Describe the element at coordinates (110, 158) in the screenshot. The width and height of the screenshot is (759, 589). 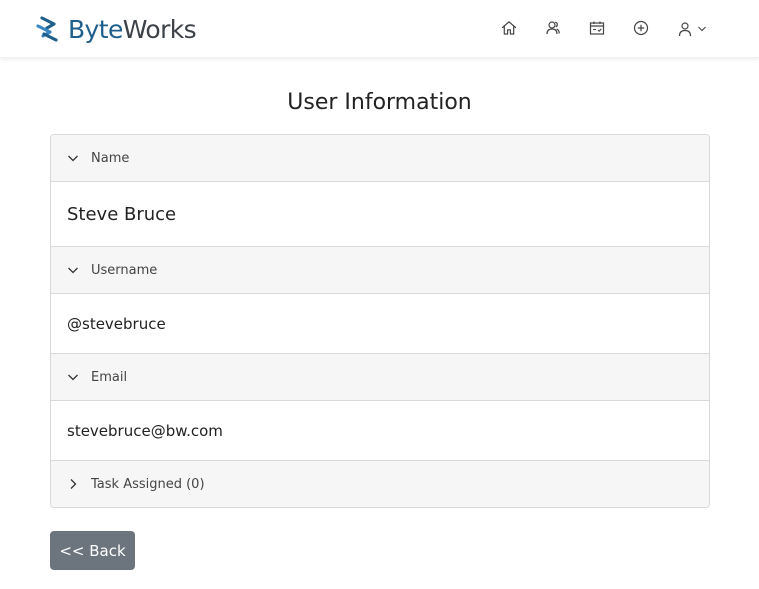
I see `name-section-label: Name` at that location.